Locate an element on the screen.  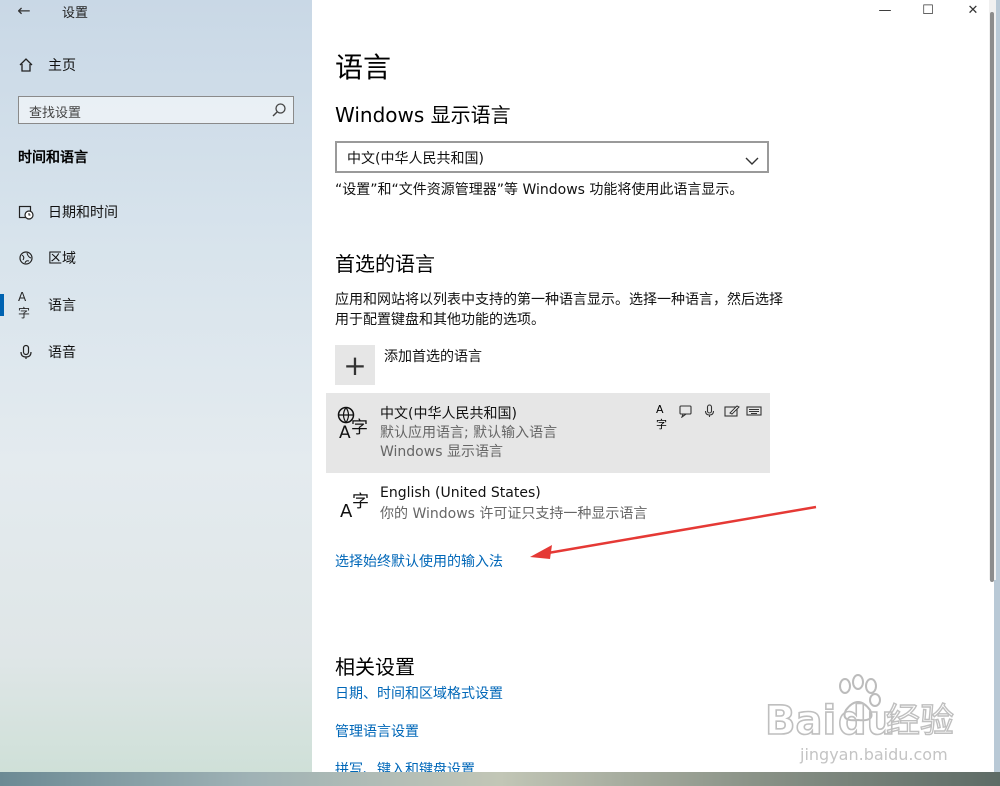
preferred-description-line1: 应用和网站将以列表中支持的第一种语言显示。选择一种语言，然后选择 is located at coordinates (559, 300).